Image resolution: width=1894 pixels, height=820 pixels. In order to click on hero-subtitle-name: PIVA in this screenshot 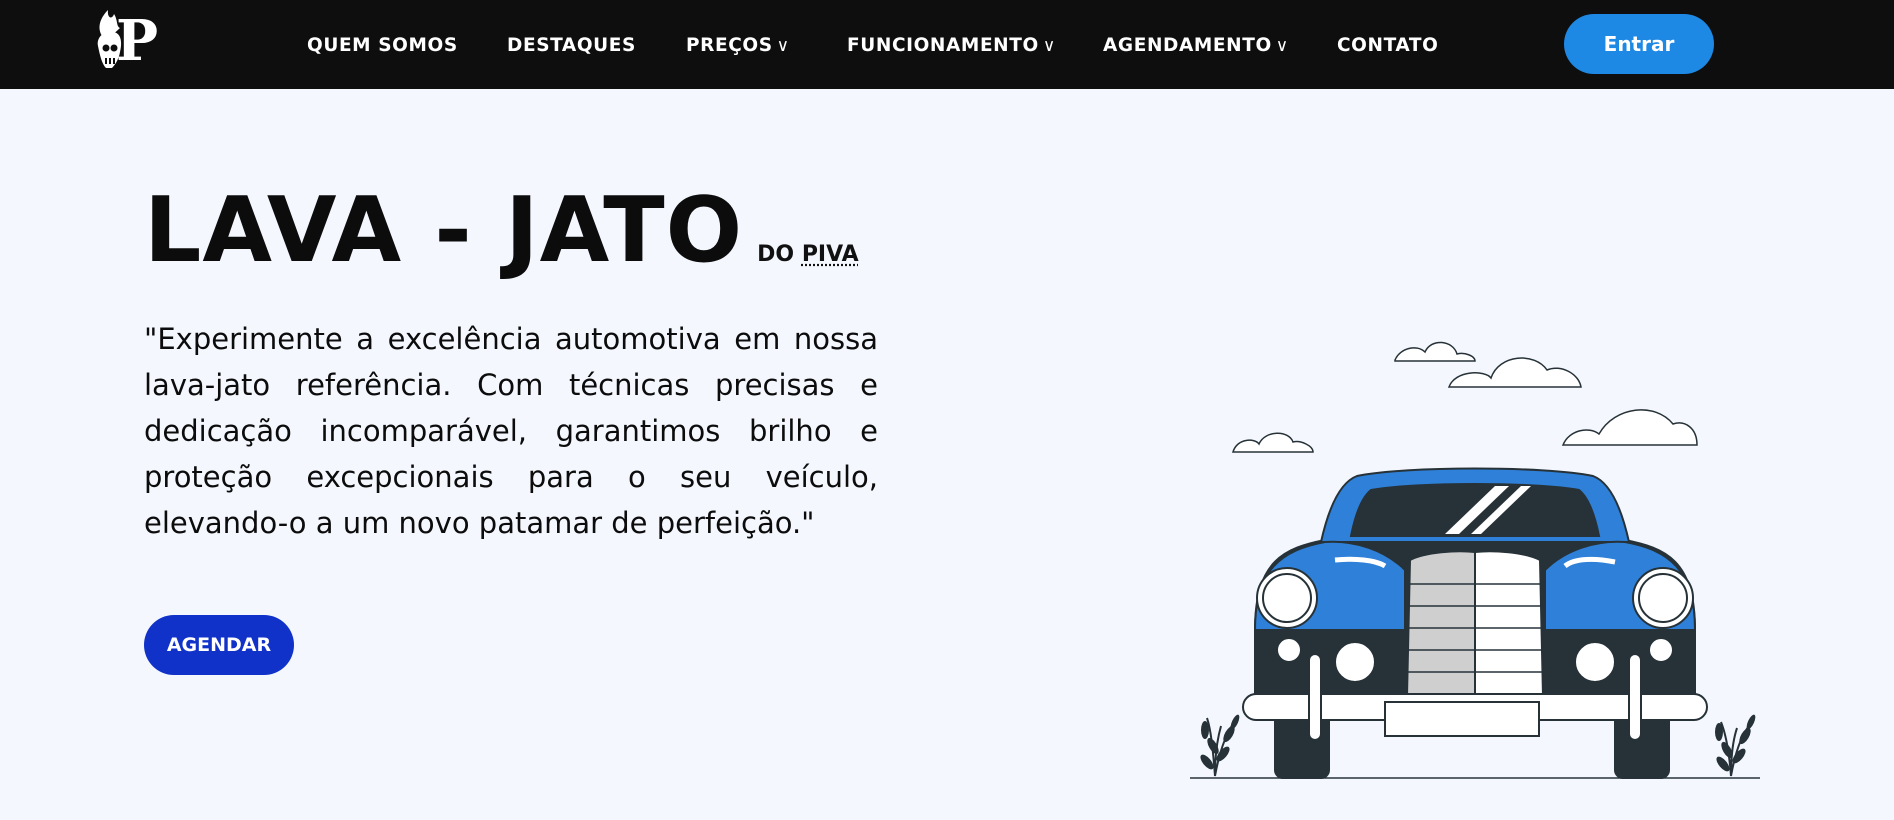, I will do `click(830, 254)`.